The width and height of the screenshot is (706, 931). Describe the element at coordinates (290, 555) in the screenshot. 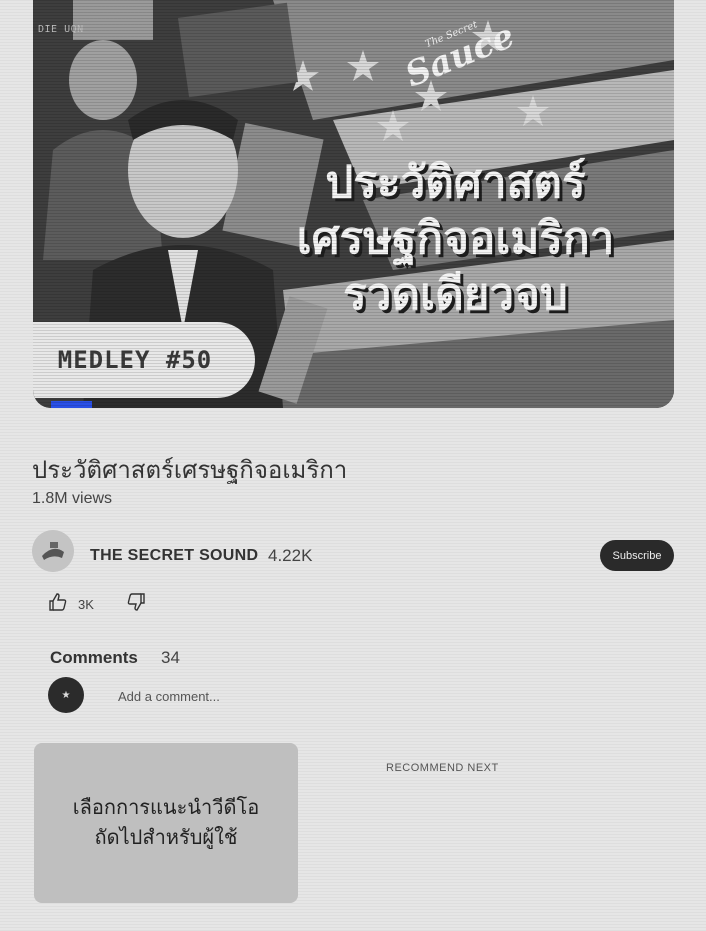

I see `subscriber-count: 4.22K` at that location.